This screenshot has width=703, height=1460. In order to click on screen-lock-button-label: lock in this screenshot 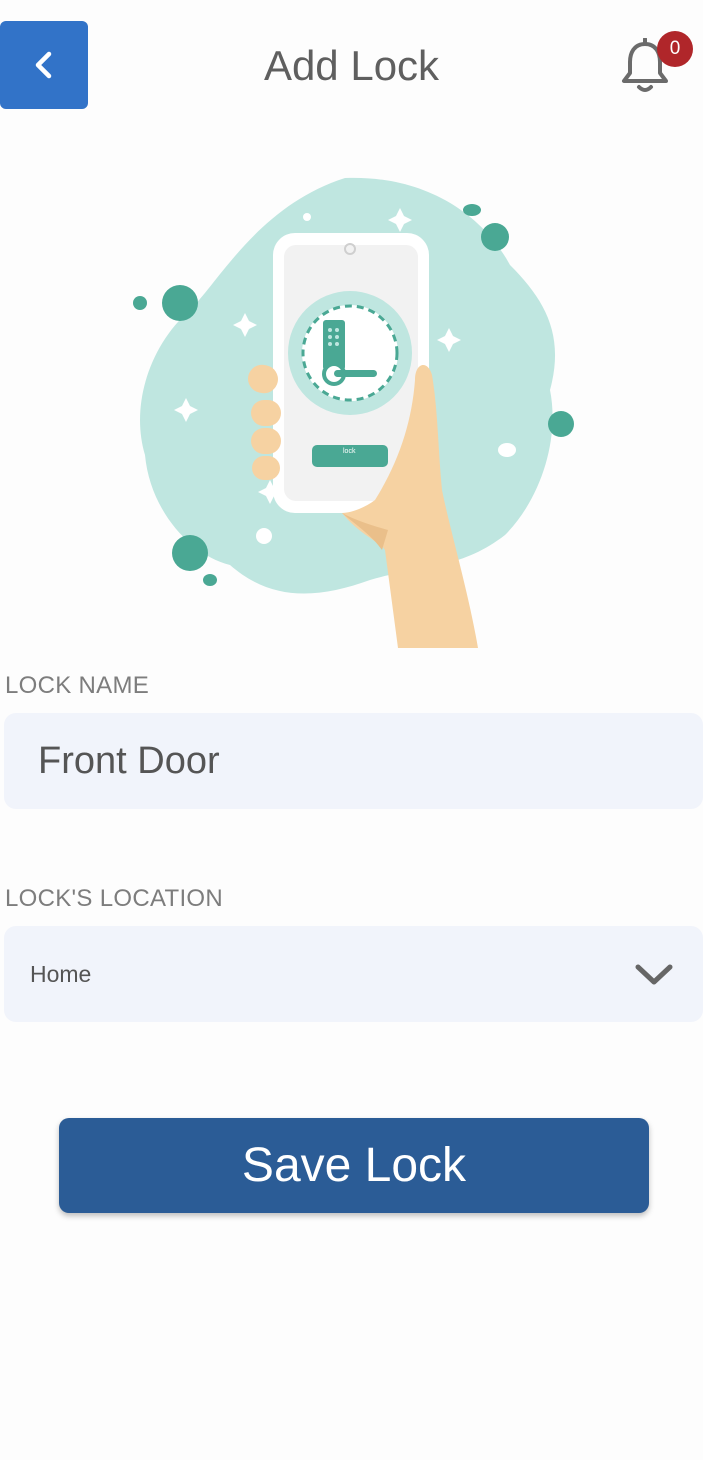, I will do `click(349, 451)`.